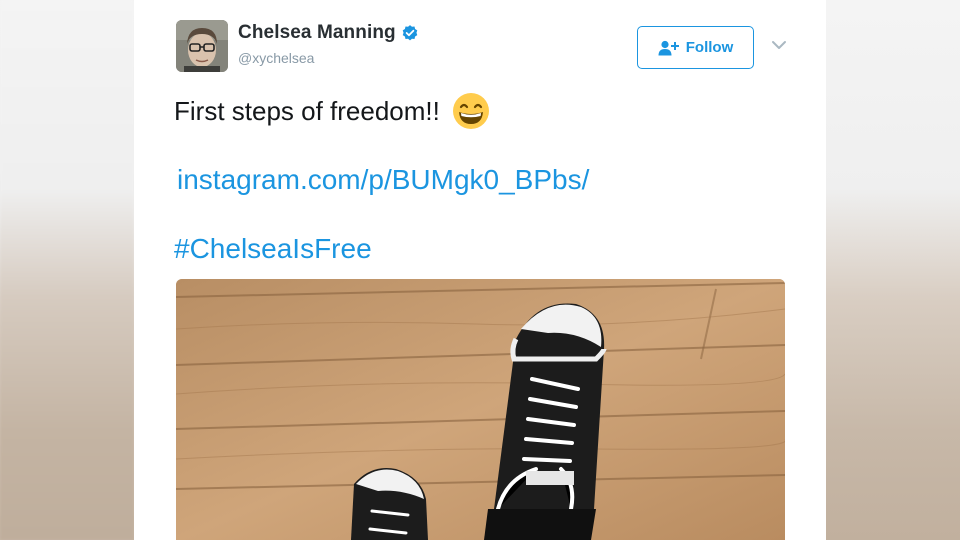 The height and width of the screenshot is (540, 960). Describe the element at coordinates (709, 47) in the screenshot. I see `follow-label: Follow` at that location.